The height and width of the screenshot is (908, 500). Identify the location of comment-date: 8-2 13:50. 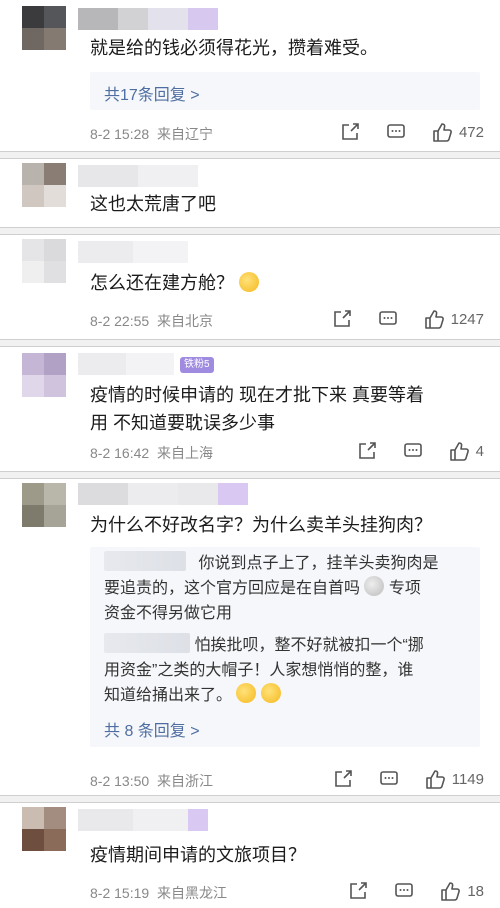
(120, 781).